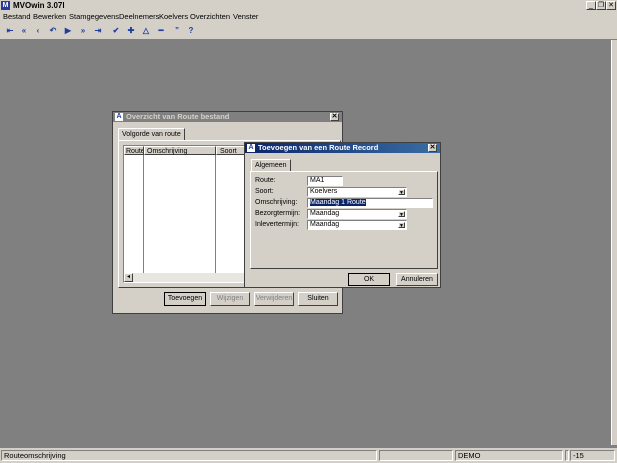  What do you see at coordinates (245, 17) in the screenshot?
I see `menu-venster: Venster` at bounding box center [245, 17].